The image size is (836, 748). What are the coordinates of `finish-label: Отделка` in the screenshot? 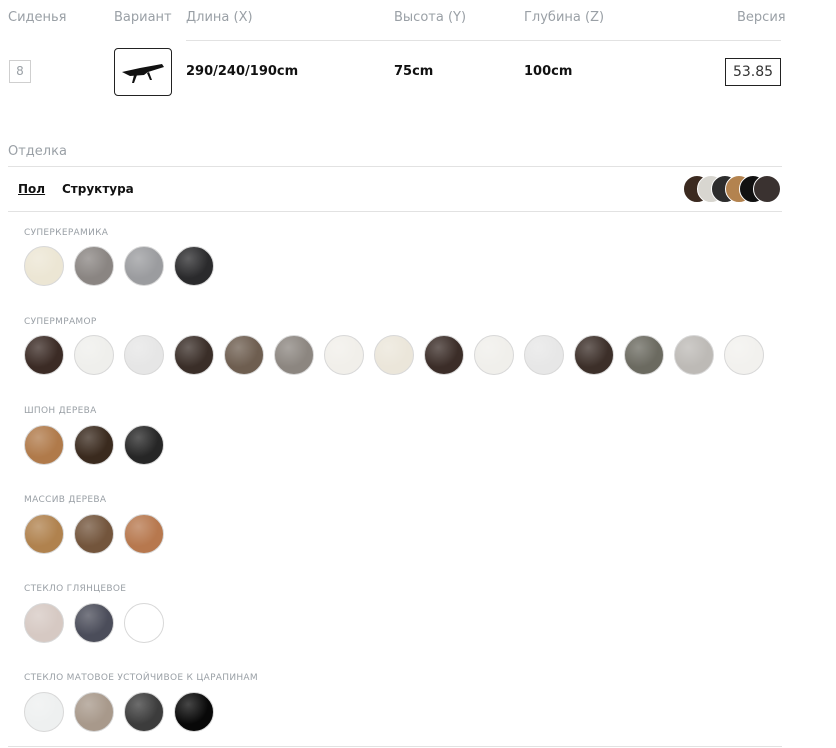 It's located at (37, 151).